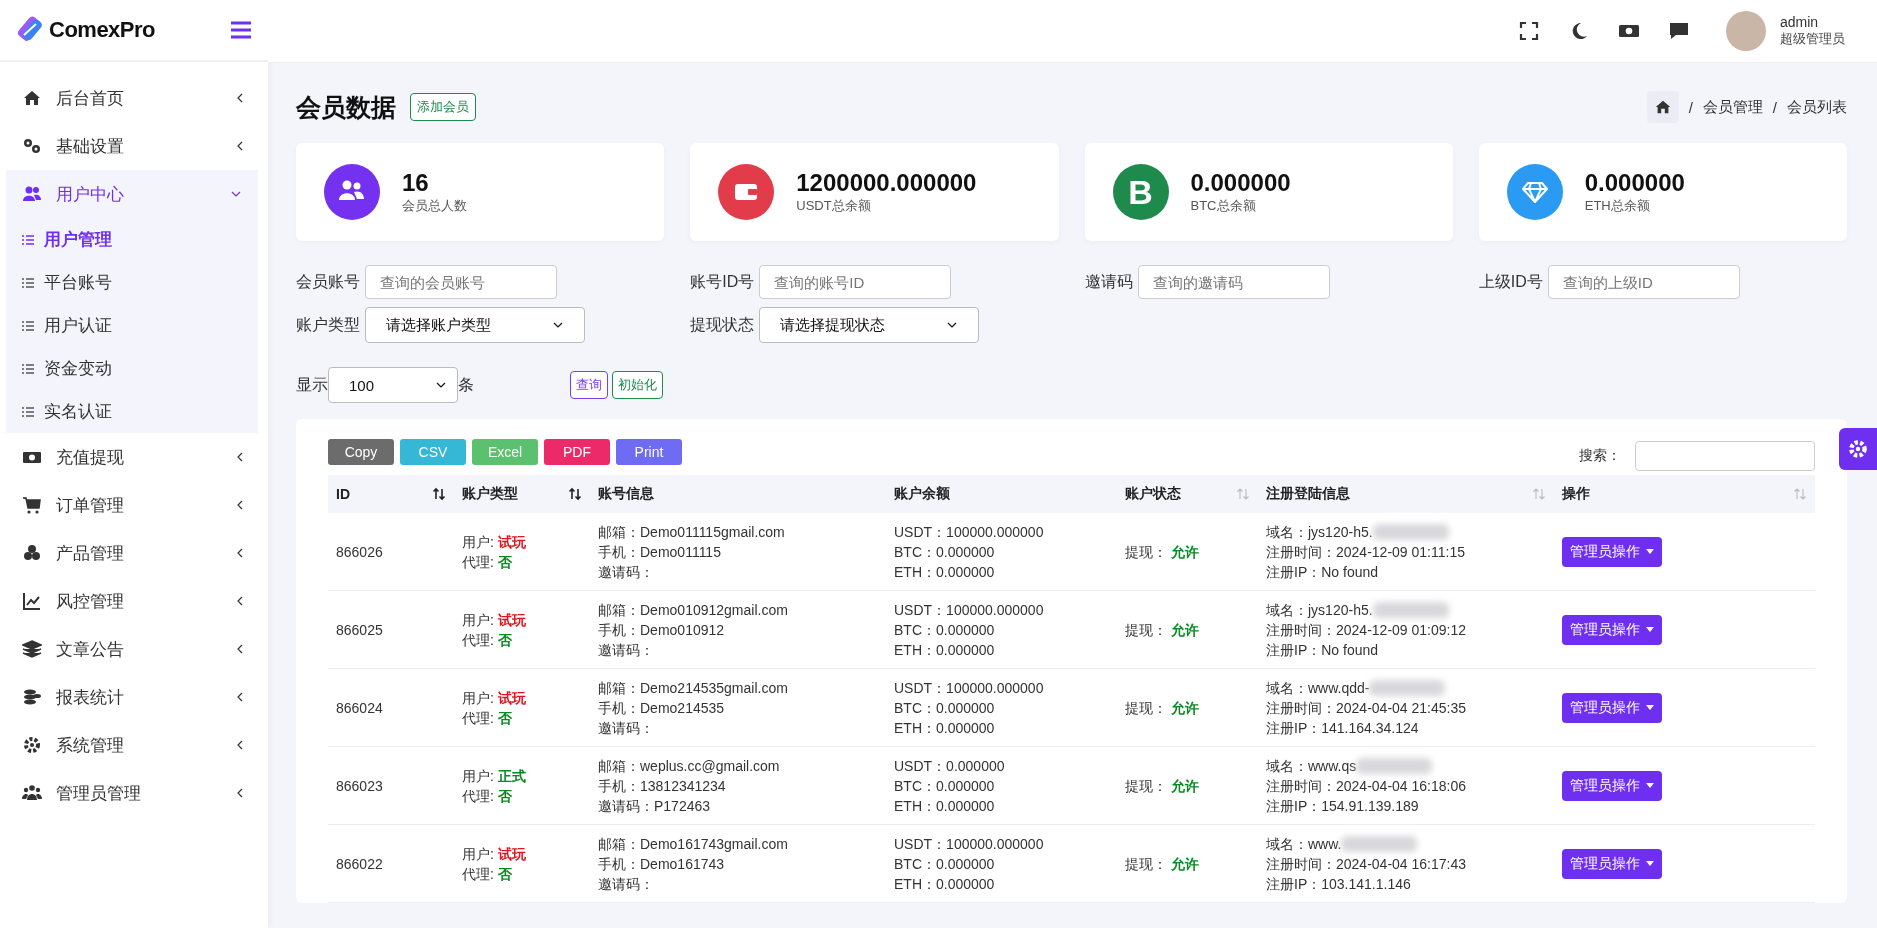  I want to click on stat-label: USDT总余额, so click(834, 206).